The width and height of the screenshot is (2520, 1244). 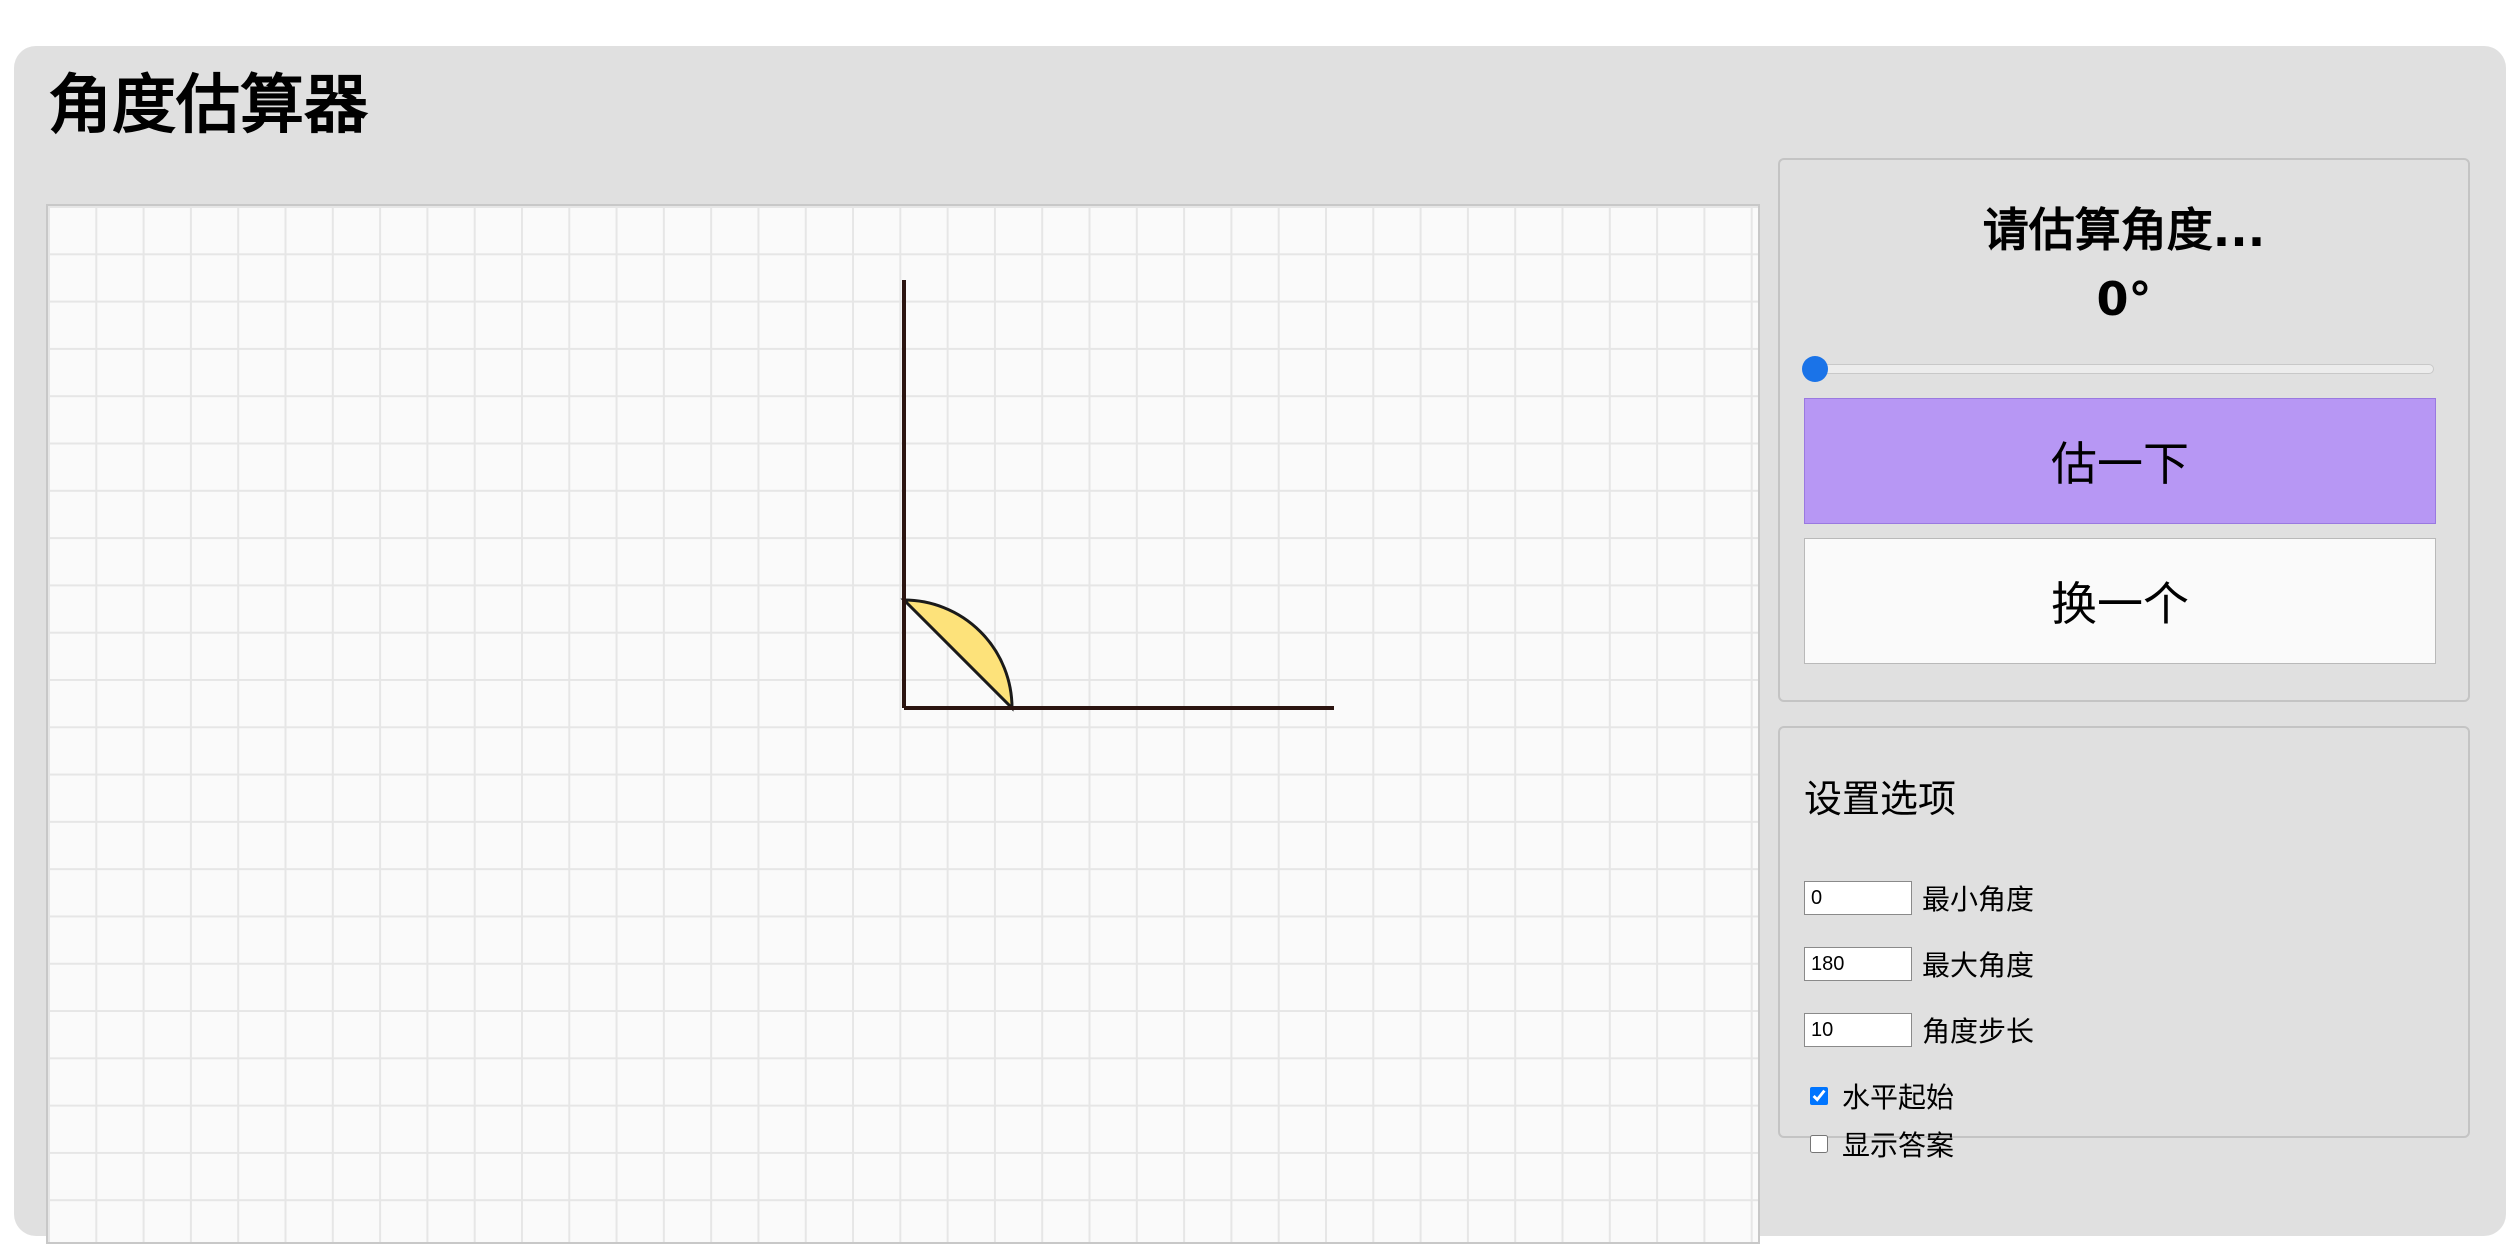 What do you see at coordinates (2120, 601) in the screenshot?
I see `new-angle-button: 换一个` at bounding box center [2120, 601].